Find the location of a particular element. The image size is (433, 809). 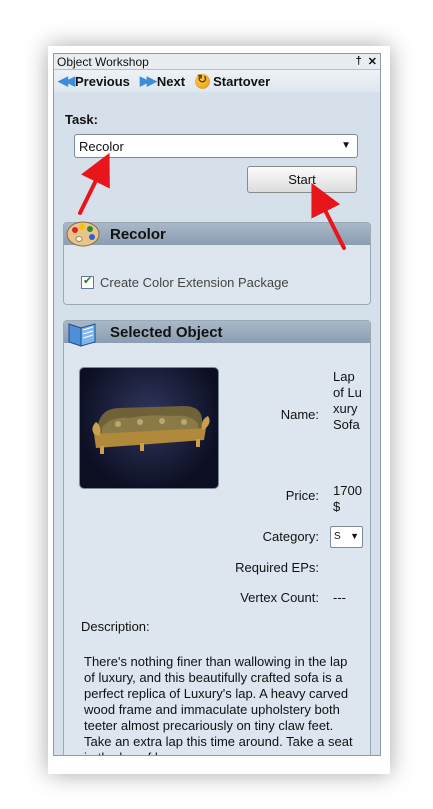

palette-icon is located at coordinates (83, 234).